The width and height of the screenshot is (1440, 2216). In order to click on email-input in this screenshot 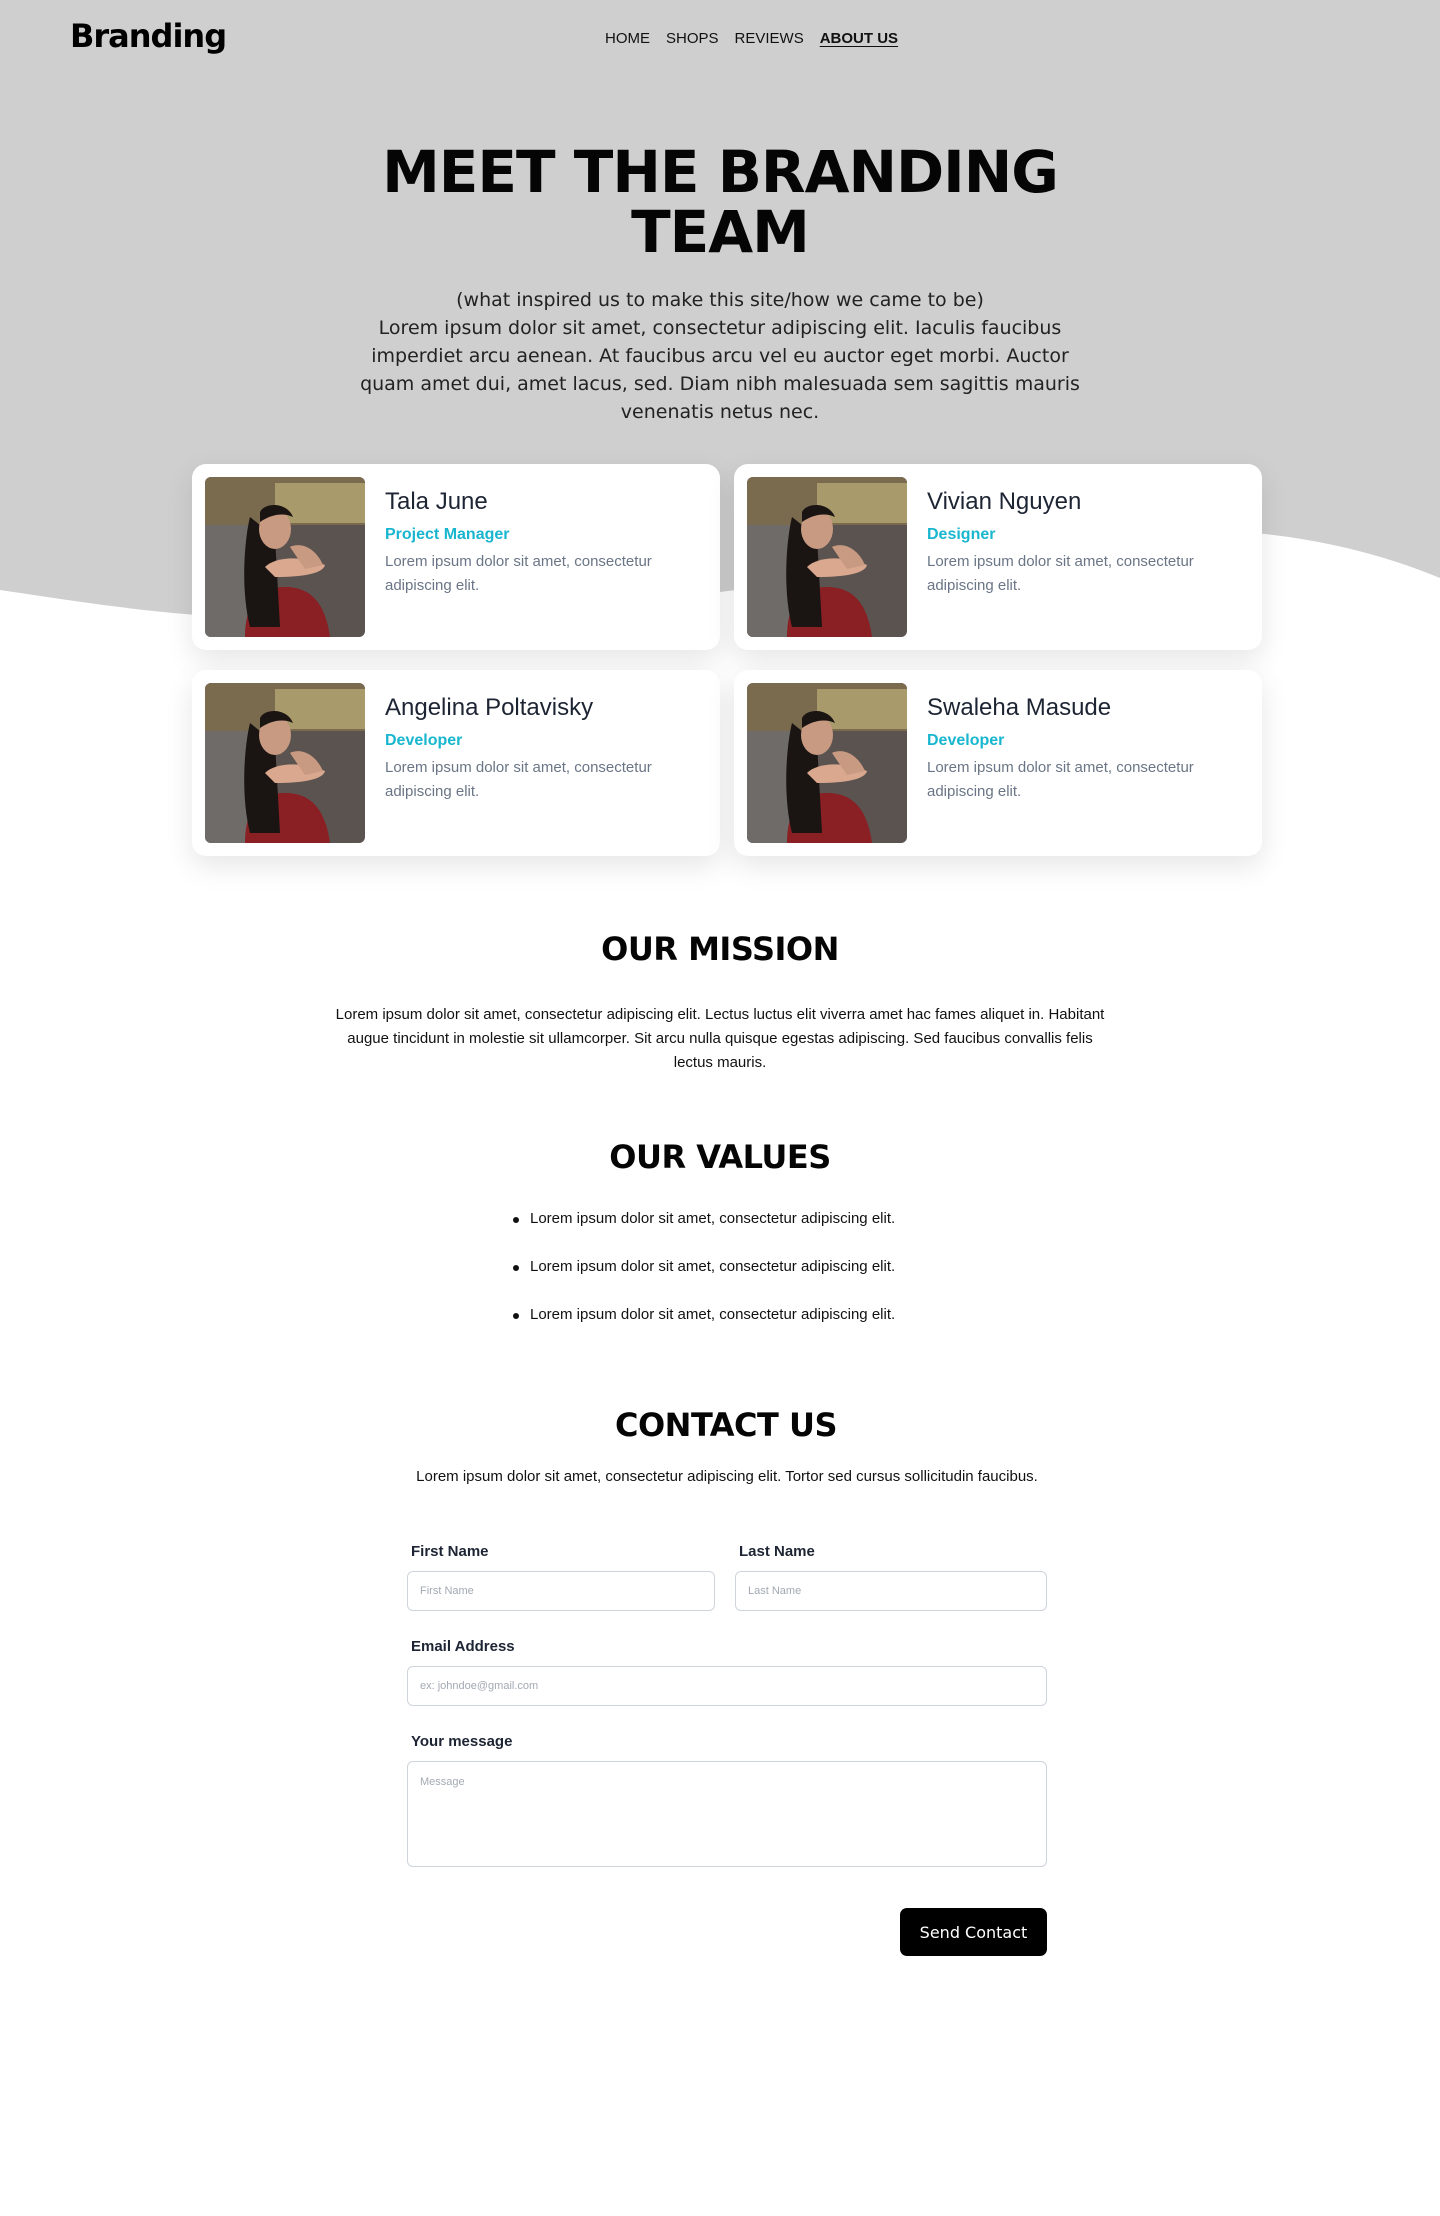, I will do `click(727, 1686)`.